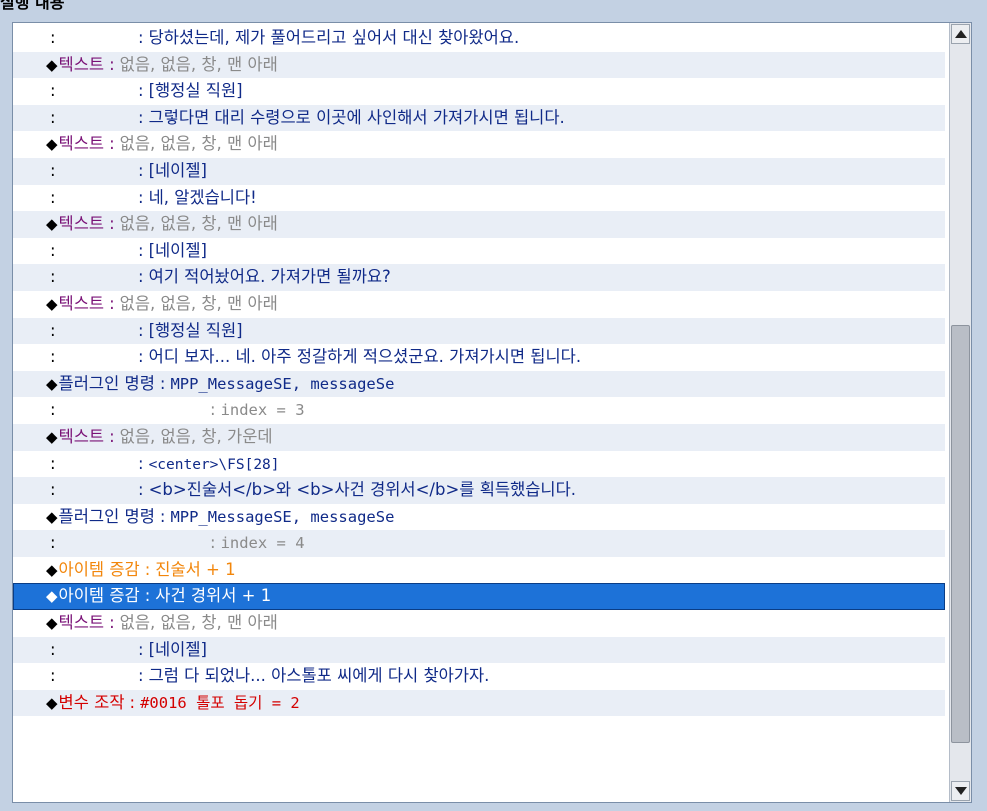 This screenshot has width=987, height=811. Describe the element at coordinates (479, 437) in the screenshot. I see `command-row: ◆텍스트: 없음, 없음, 창, 가운데` at that location.